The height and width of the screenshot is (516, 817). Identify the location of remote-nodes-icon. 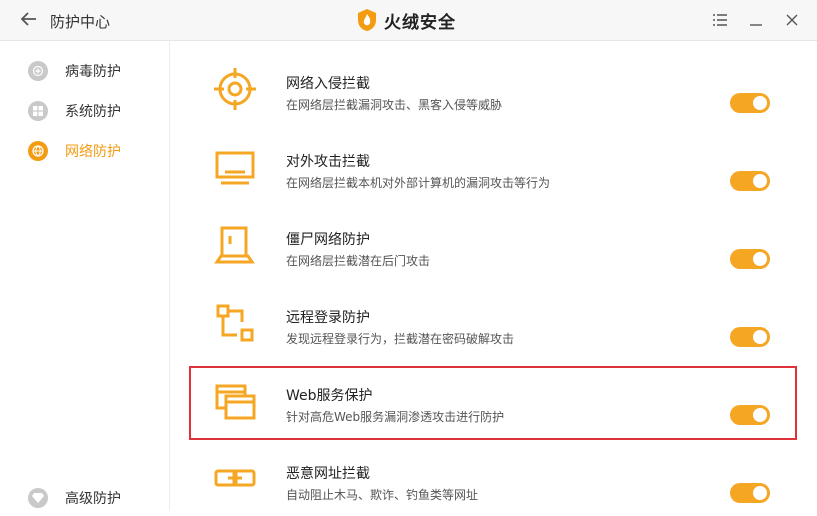
(235, 323).